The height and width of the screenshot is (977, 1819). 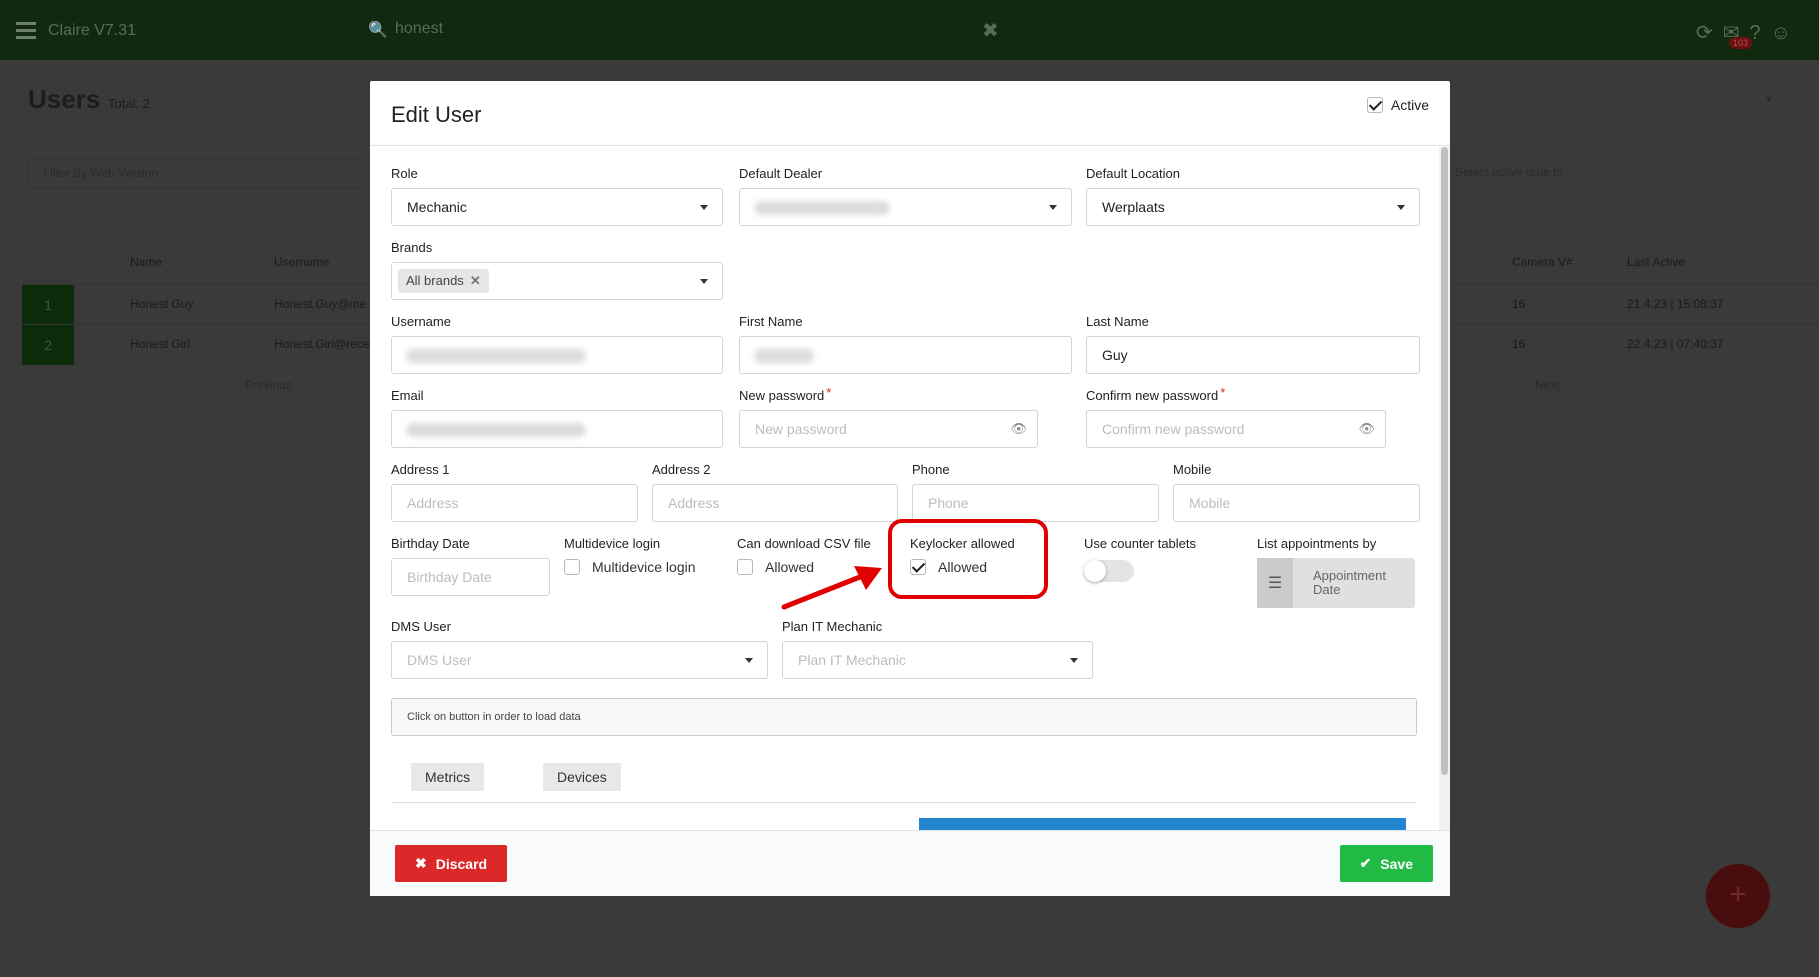 I want to click on search-input: honest, so click(x=419, y=29).